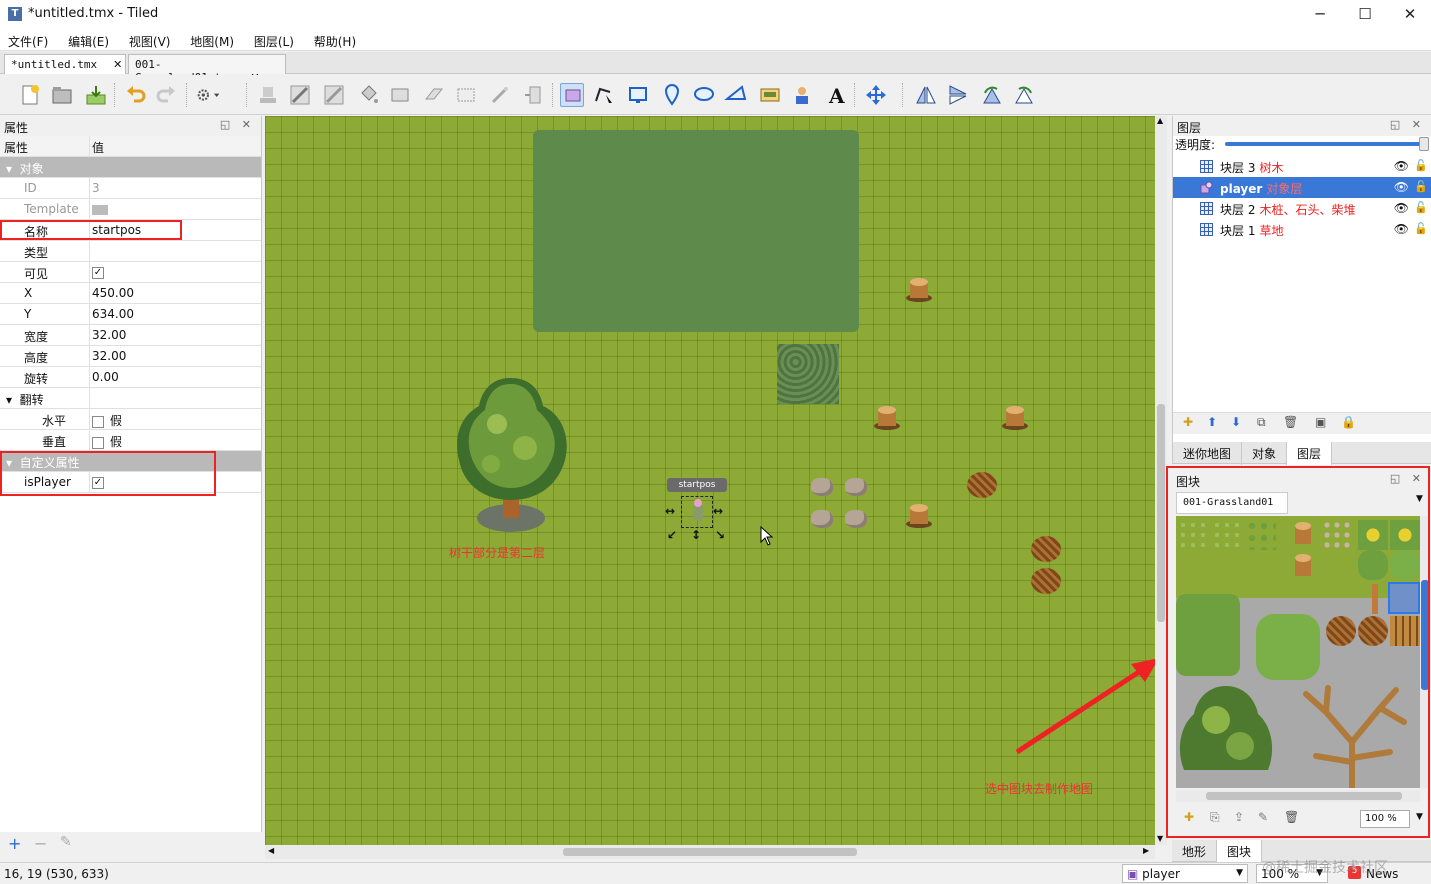  What do you see at coordinates (1185, 873) in the screenshot?
I see `current-layer-select: ▣ player ▼` at bounding box center [1185, 873].